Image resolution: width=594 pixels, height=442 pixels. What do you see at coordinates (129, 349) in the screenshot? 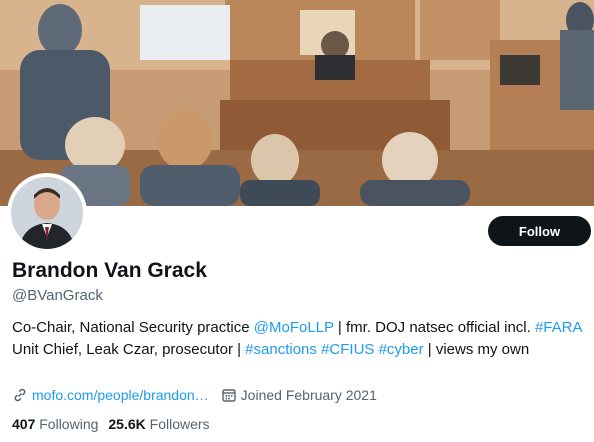
I see `bio-text: Unit Chief, Leak Czar, prosecutor |` at bounding box center [129, 349].